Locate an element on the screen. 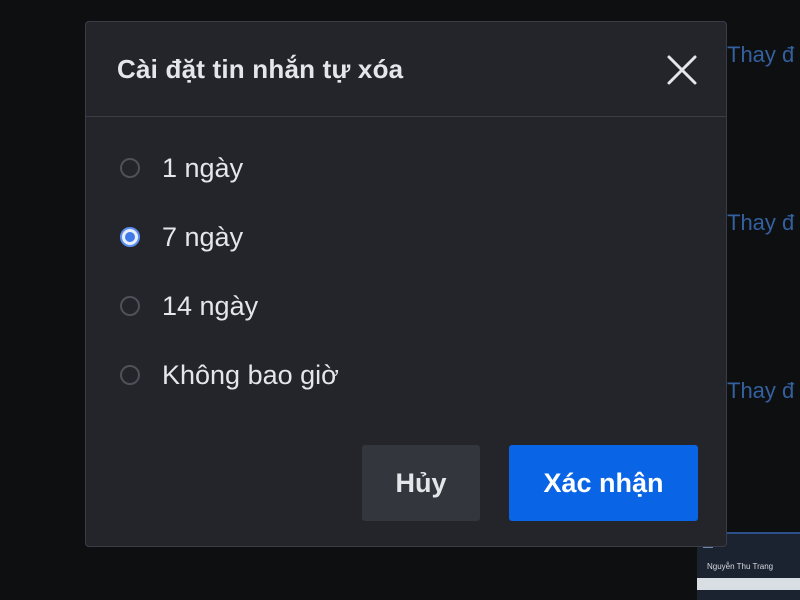 This screenshot has height=600, width=800. option-7-days: 7 ngày is located at coordinates (181, 237).